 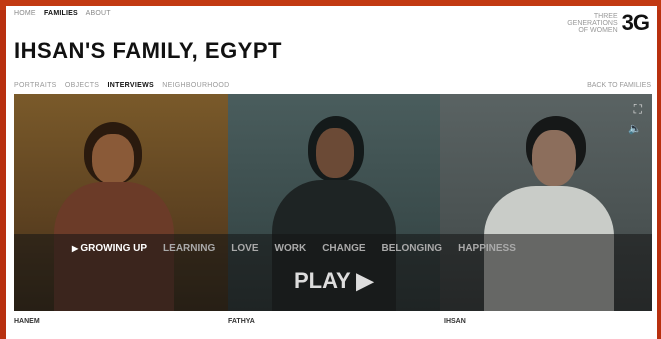 What do you see at coordinates (638, 109) in the screenshot?
I see `fullscreen-icon: ⛶` at bounding box center [638, 109].